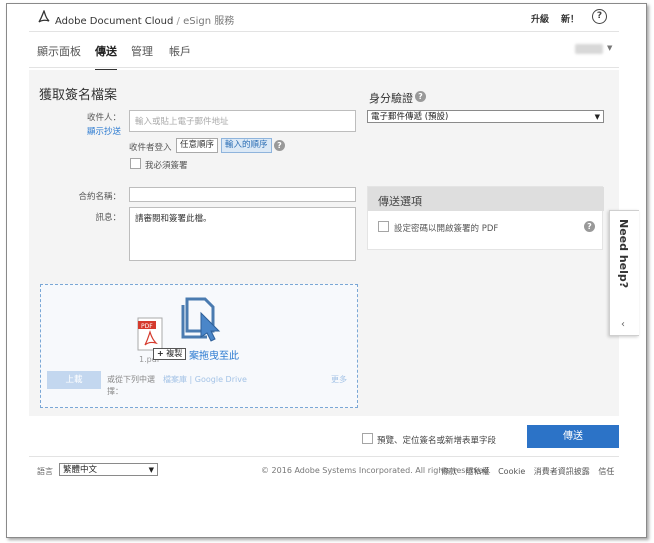 The height and width of the screenshot is (543, 654). Describe the element at coordinates (242, 234) in the screenshot. I see `message-textarea: 請審閱和簽署此檔。` at that location.